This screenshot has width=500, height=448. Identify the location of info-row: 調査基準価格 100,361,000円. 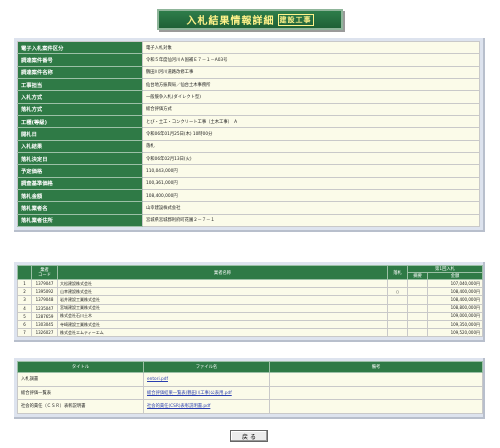
(248, 183).